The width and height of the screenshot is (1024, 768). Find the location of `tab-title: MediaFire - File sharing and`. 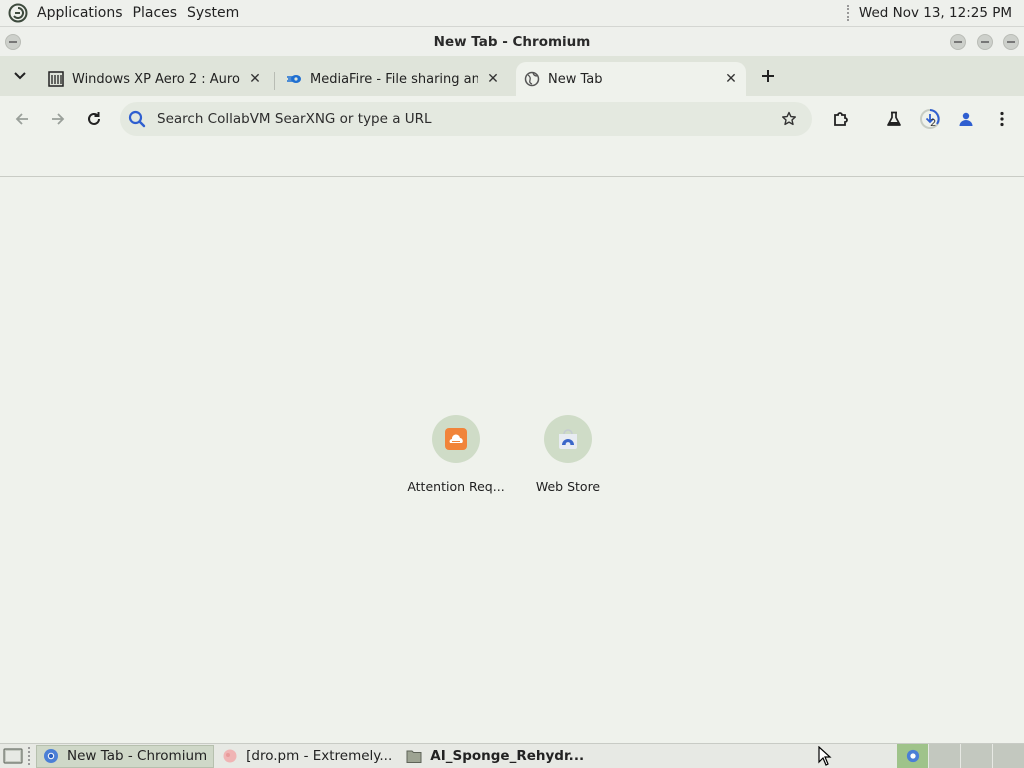

tab-title: MediaFire - File sharing and is located at coordinates (394, 79).